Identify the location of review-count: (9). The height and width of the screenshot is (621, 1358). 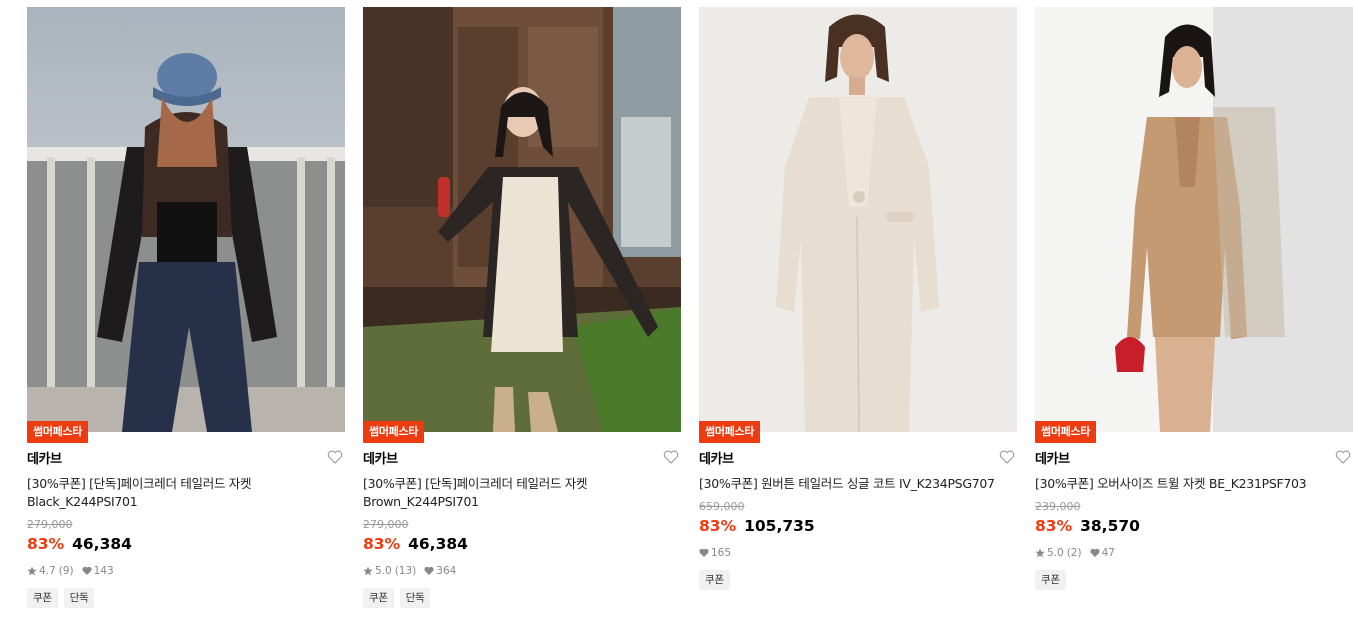
(66, 571).